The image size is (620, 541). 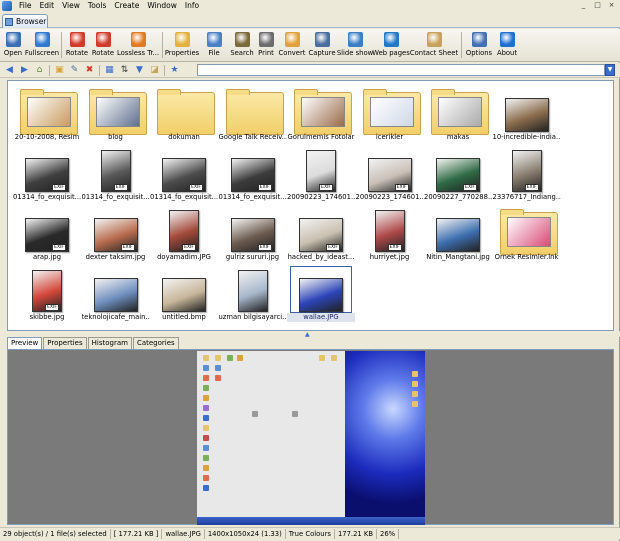 What do you see at coordinates (124, 70) in the screenshot?
I see `sort-icon: ⇅` at bounding box center [124, 70].